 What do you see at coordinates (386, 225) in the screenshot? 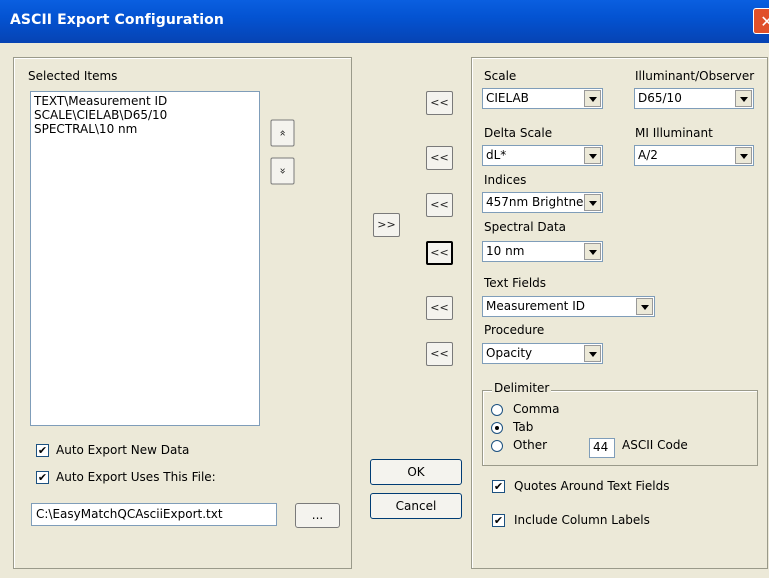
I see `remove-item-button: >>` at bounding box center [386, 225].